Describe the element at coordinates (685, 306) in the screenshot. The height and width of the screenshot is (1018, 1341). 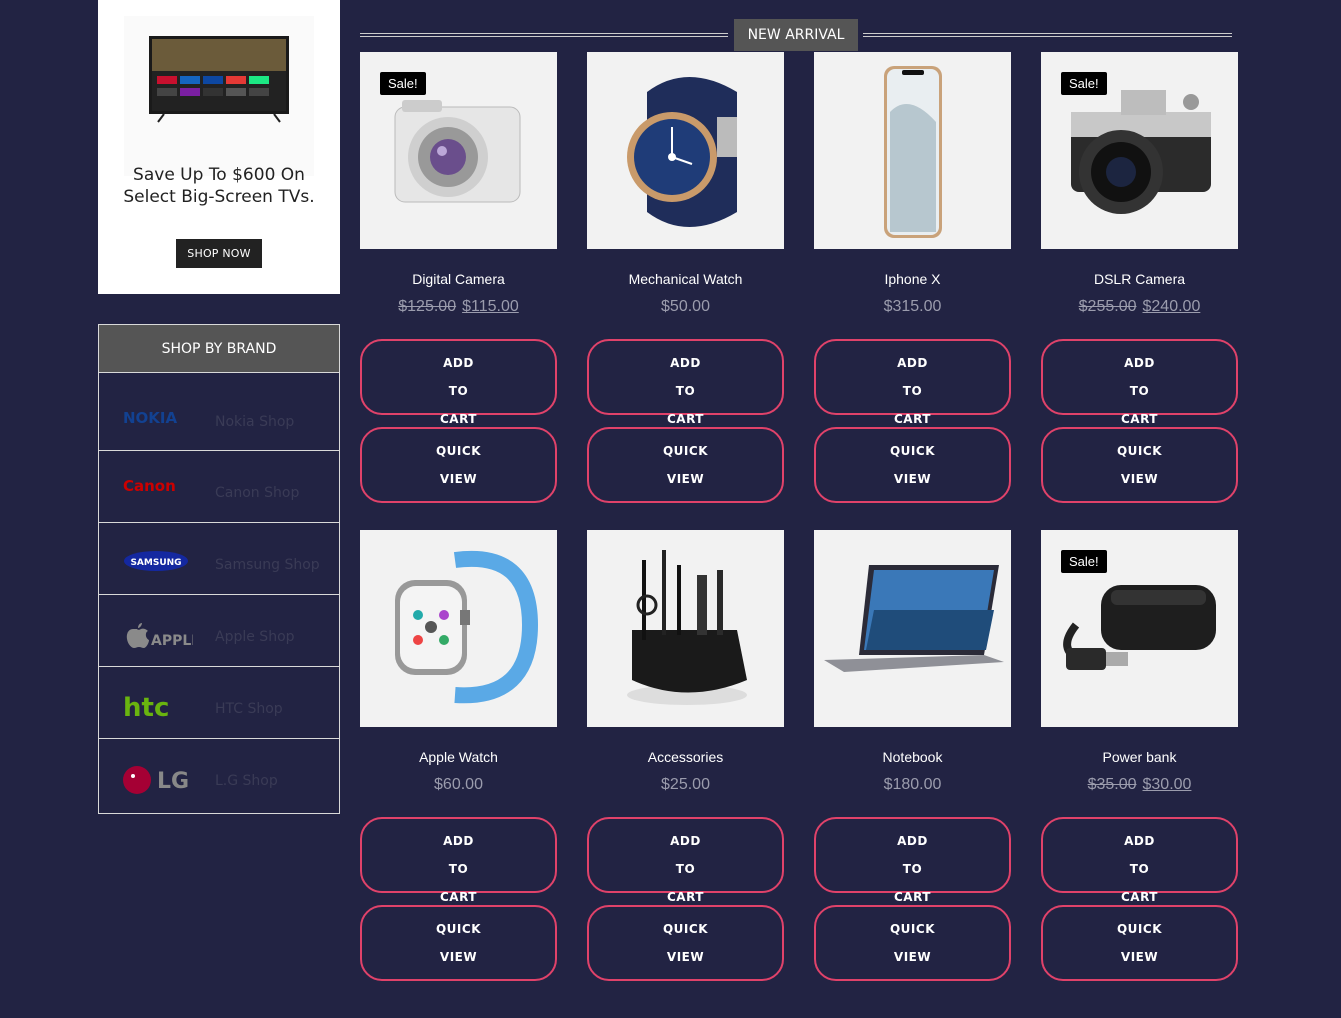
I see `current-price: $50.00` at that location.